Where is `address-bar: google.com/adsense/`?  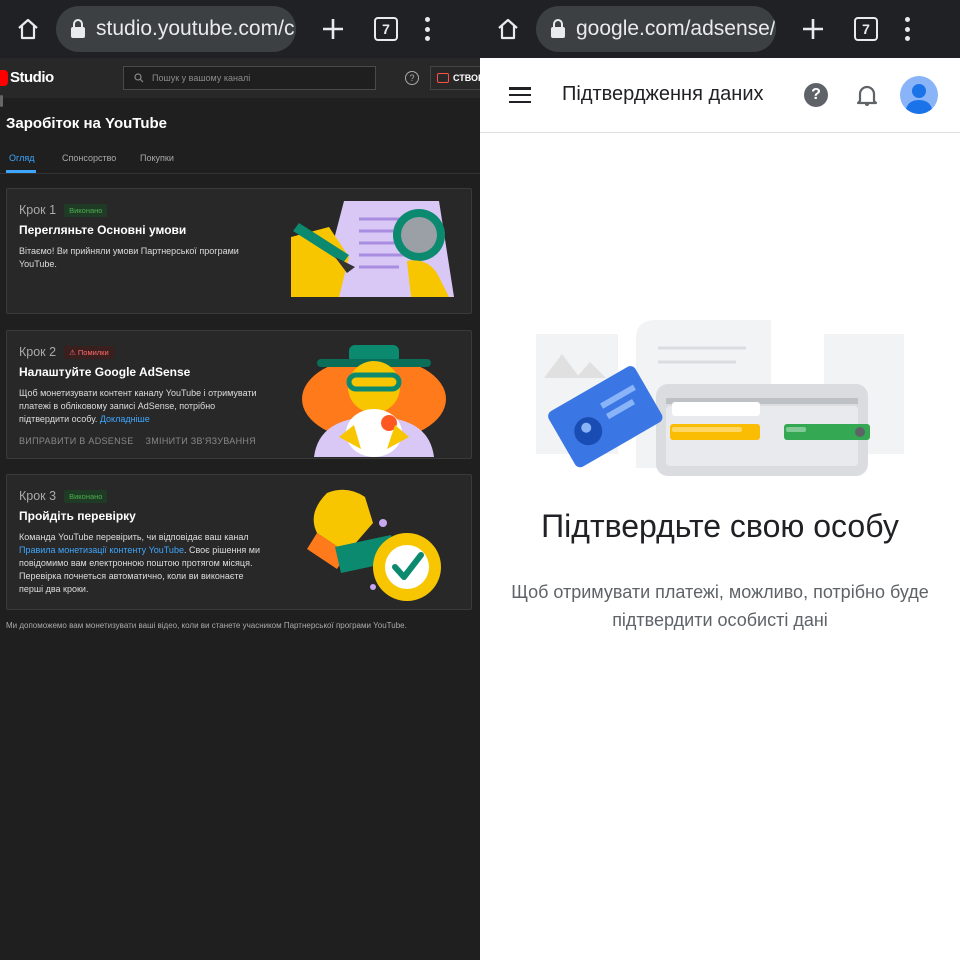 address-bar: google.com/adsense/ is located at coordinates (656, 29).